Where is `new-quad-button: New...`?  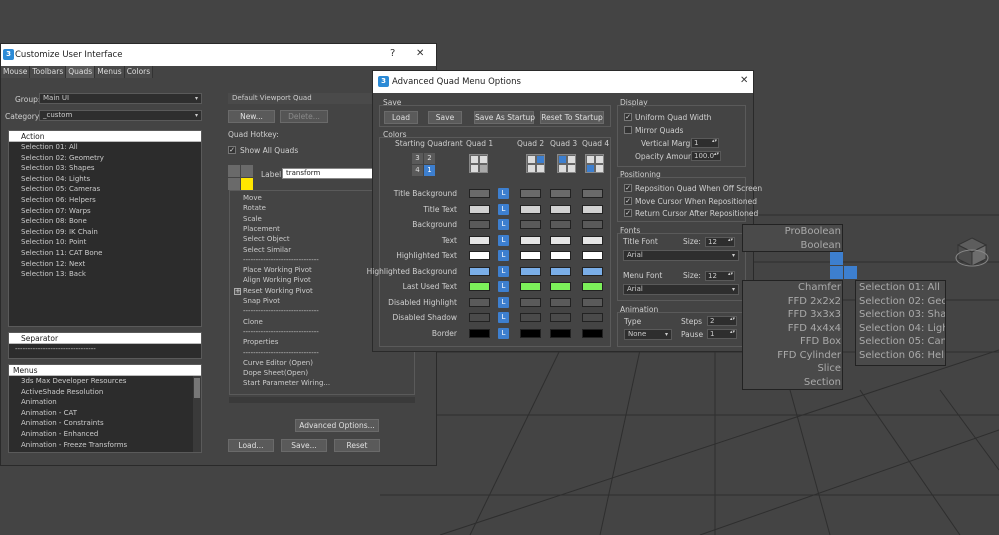
new-quad-button: New... is located at coordinates (251, 116).